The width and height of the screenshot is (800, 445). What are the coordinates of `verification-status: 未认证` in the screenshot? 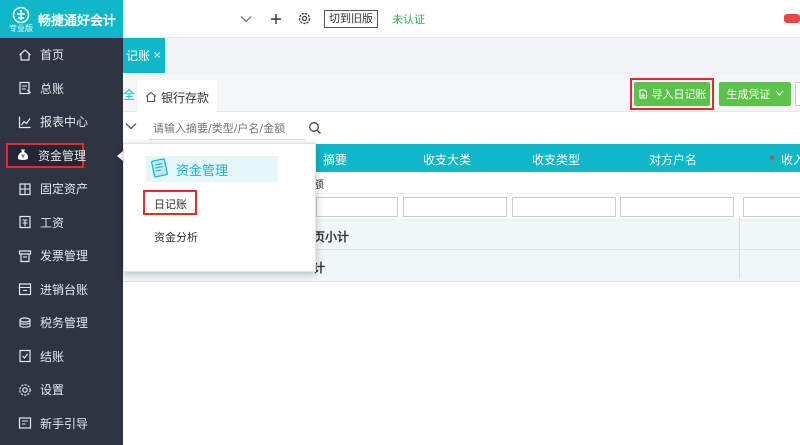 It's located at (408, 19).